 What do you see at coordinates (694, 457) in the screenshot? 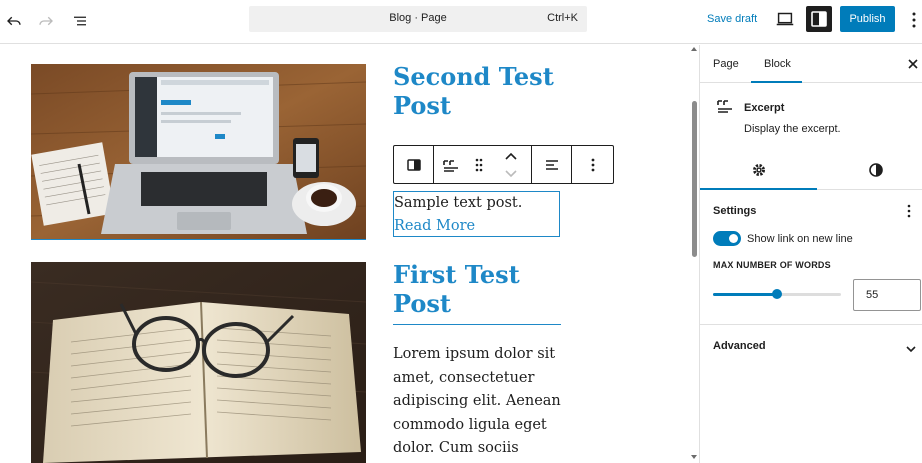
I see `scroll-down-icon` at bounding box center [694, 457].